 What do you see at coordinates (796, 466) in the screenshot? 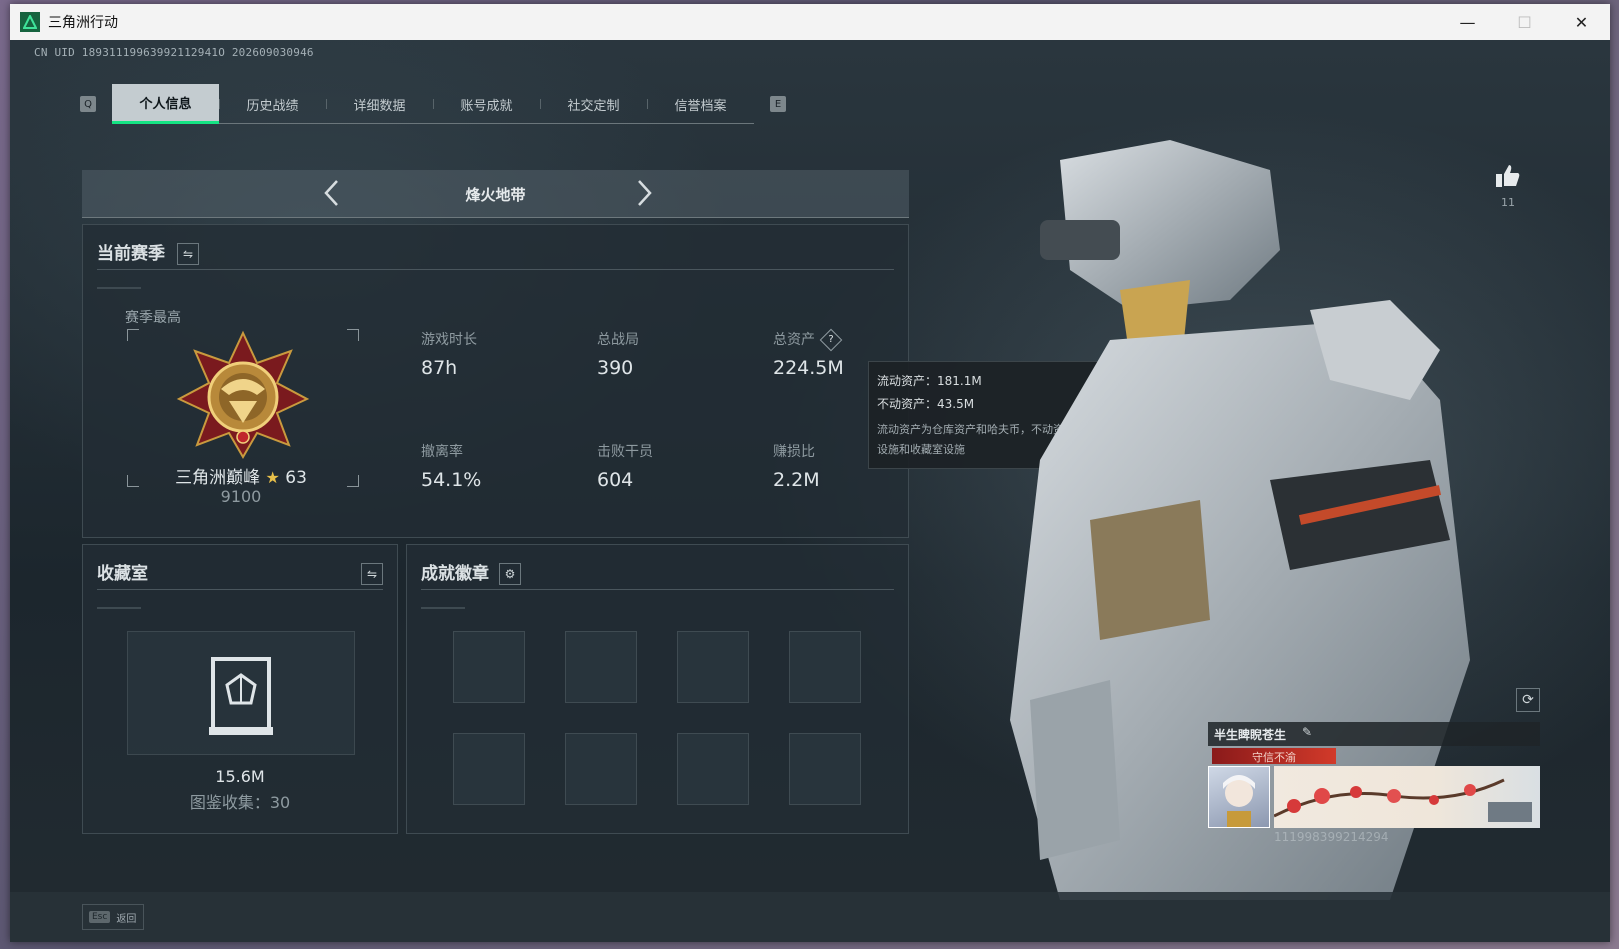
I see `stat-profit-ratio: 赚损比 2.2M` at bounding box center [796, 466].